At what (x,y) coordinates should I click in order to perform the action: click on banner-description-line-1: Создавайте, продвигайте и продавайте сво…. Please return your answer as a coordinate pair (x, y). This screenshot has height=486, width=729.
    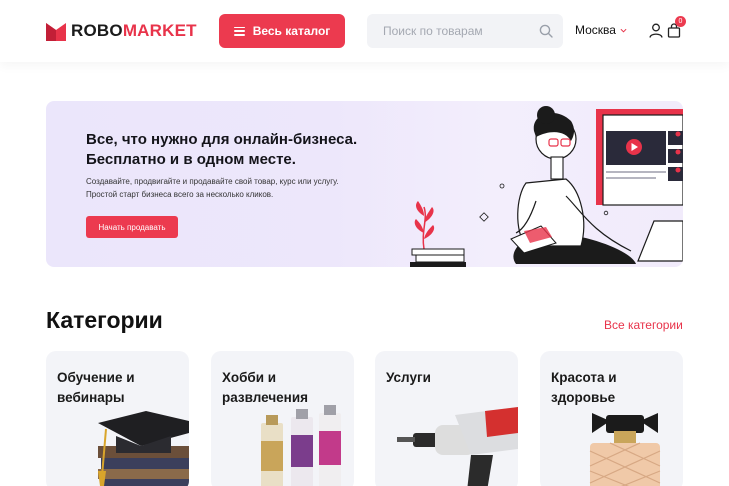
    Looking at the image, I should click on (212, 181).